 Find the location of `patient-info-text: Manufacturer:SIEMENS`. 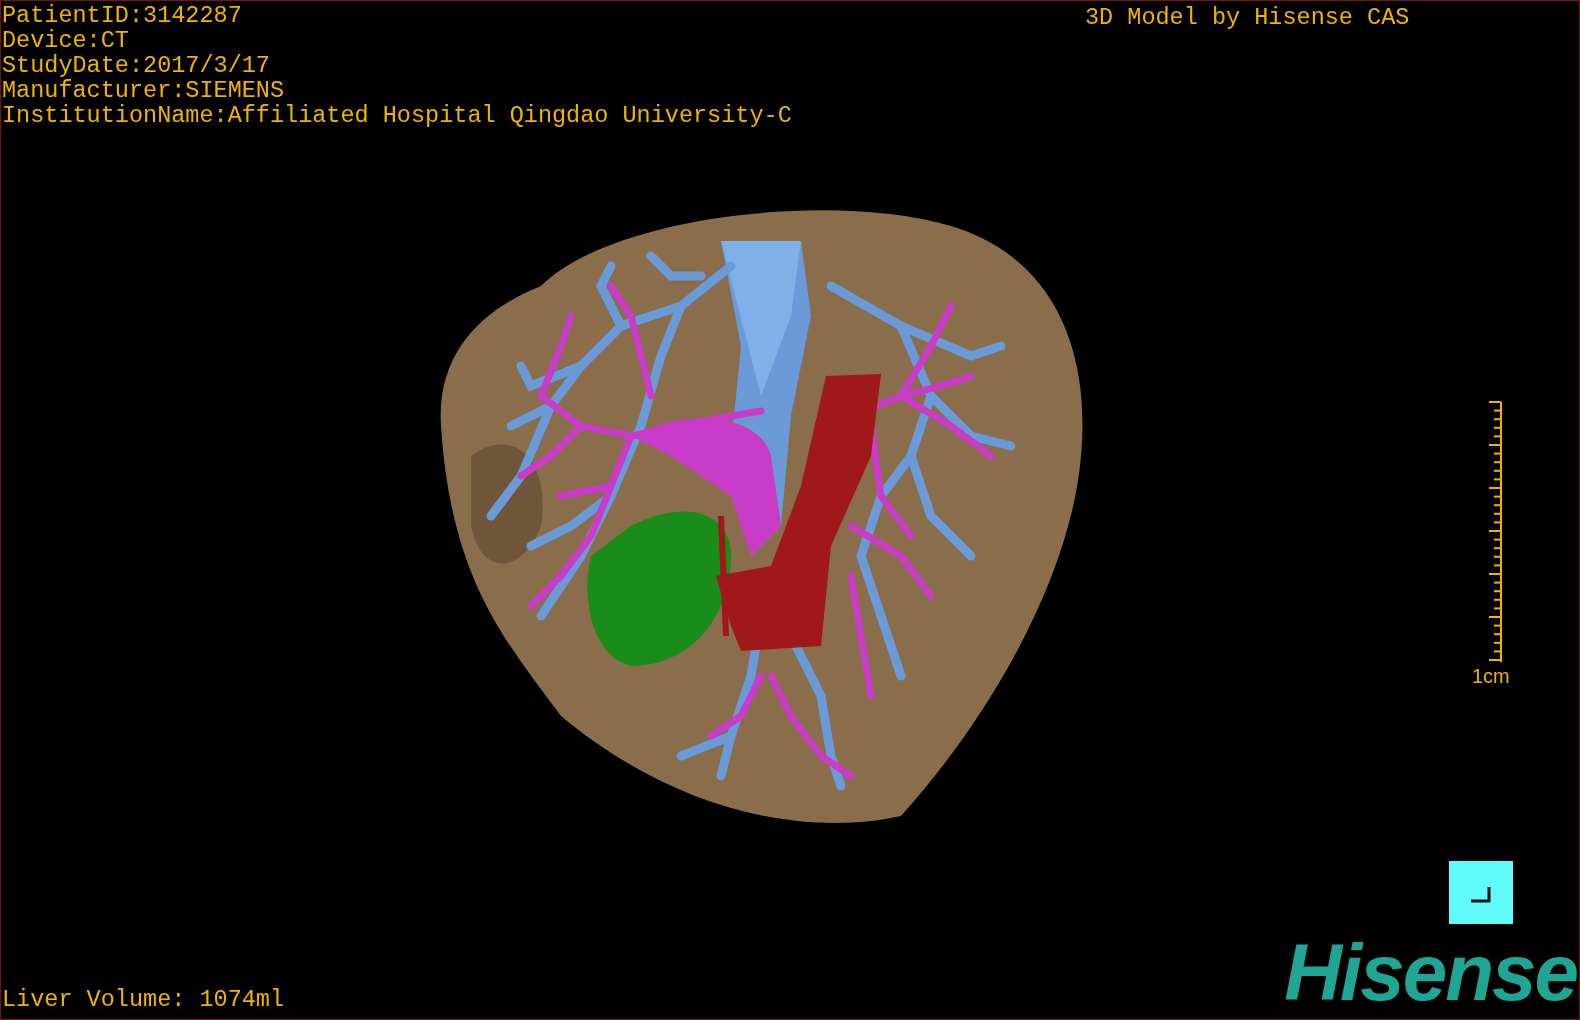

patient-info-text: Manufacturer:SIEMENS is located at coordinates (144, 90).